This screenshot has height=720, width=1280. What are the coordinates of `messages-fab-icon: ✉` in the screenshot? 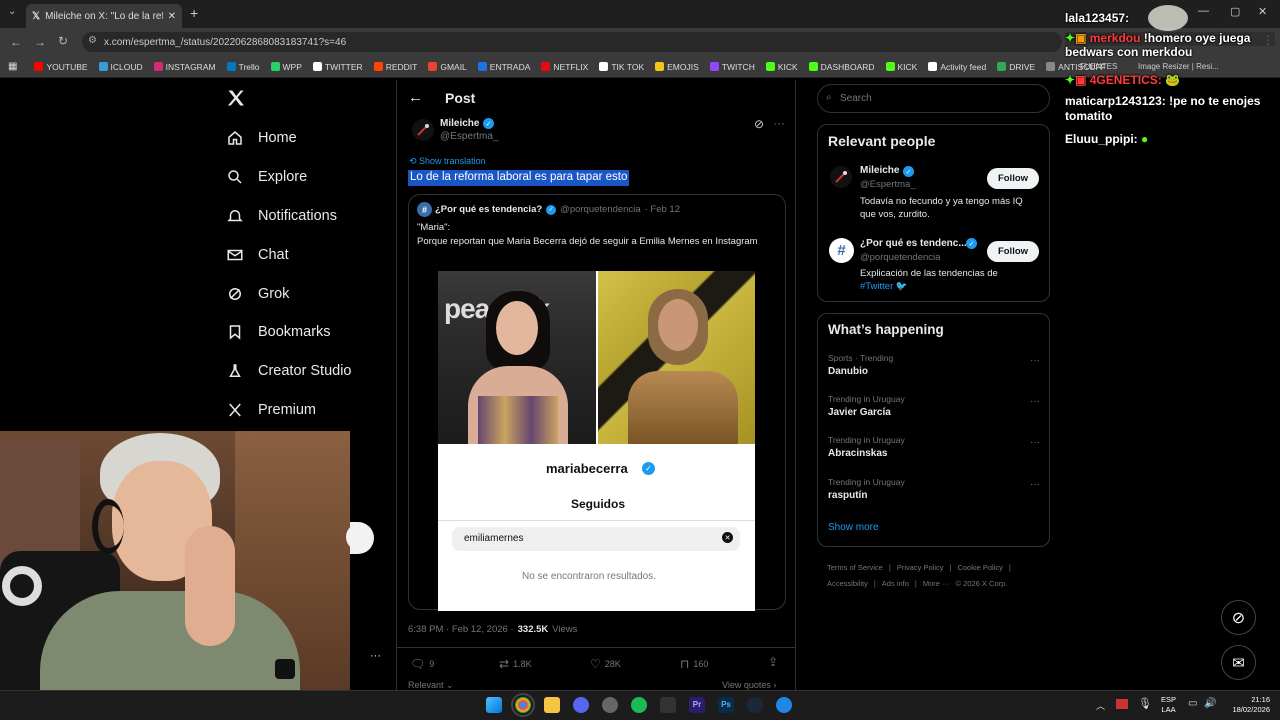 It's located at (1238, 662).